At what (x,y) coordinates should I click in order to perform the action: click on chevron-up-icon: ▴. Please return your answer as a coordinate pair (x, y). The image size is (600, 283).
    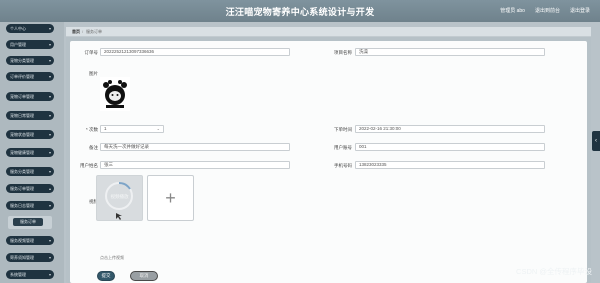
    Looking at the image, I should click on (49, 188).